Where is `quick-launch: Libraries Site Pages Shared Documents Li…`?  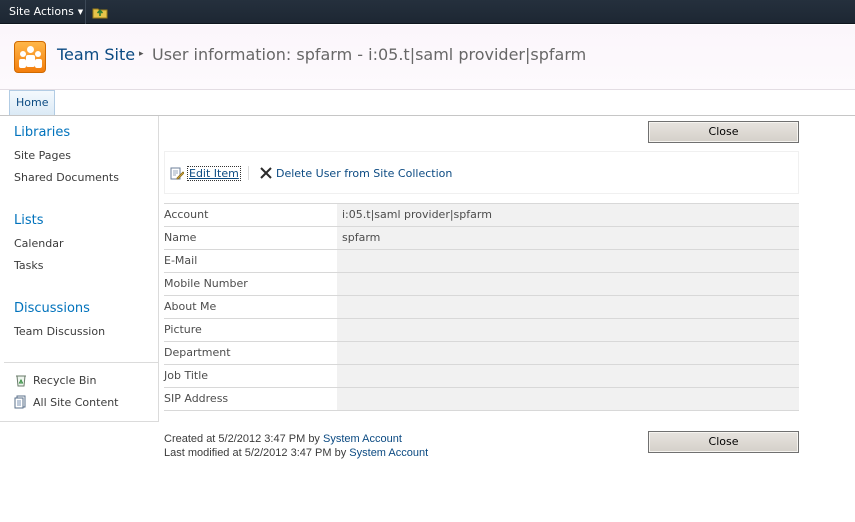 quick-launch: Libraries Site Pages Shared Documents Li… is located at coordinates (79, 269).